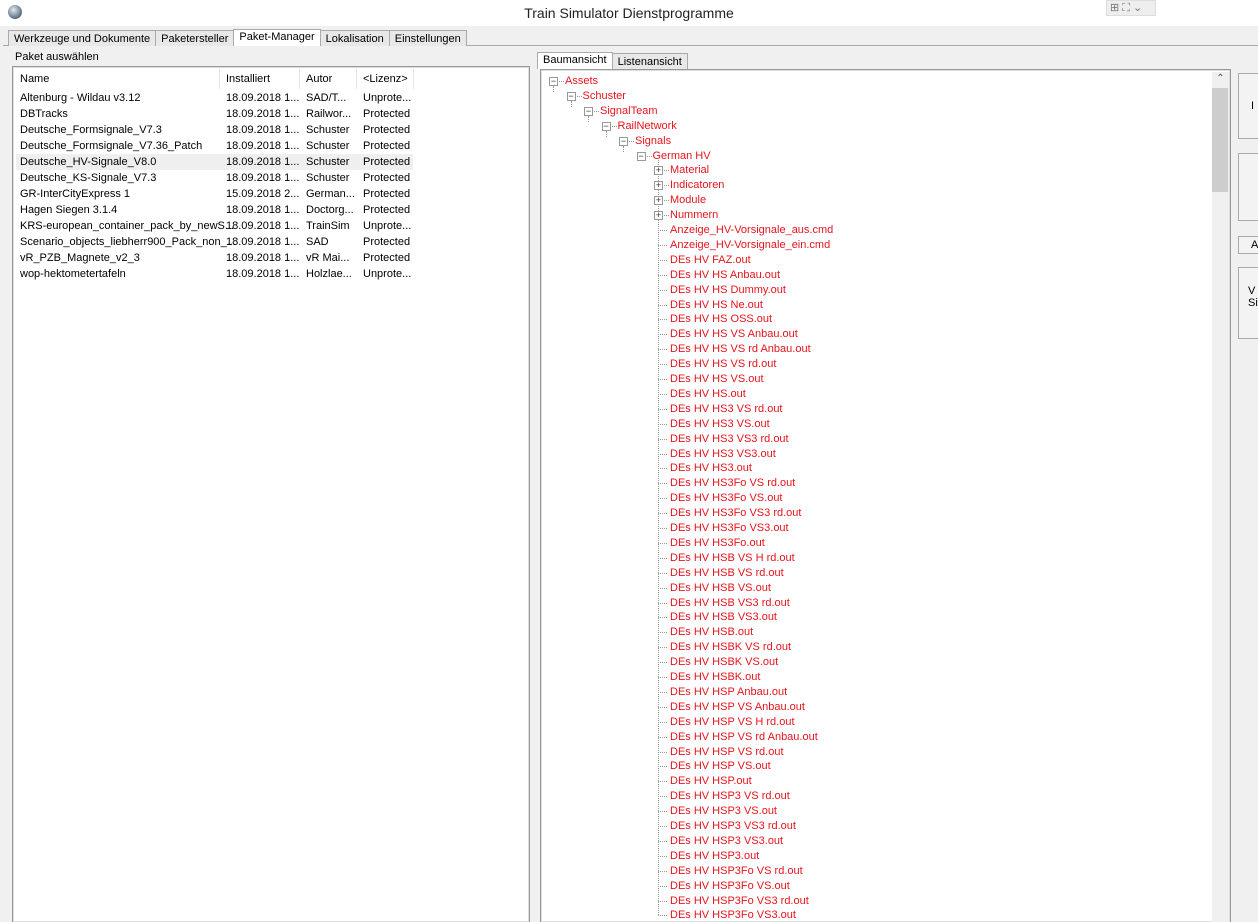 The image size is (1258, 922). Describe the element at coordinates (727, 752) in the screenshot. I see `tree-node: DEs HV HSP VS rd.out` at that location.